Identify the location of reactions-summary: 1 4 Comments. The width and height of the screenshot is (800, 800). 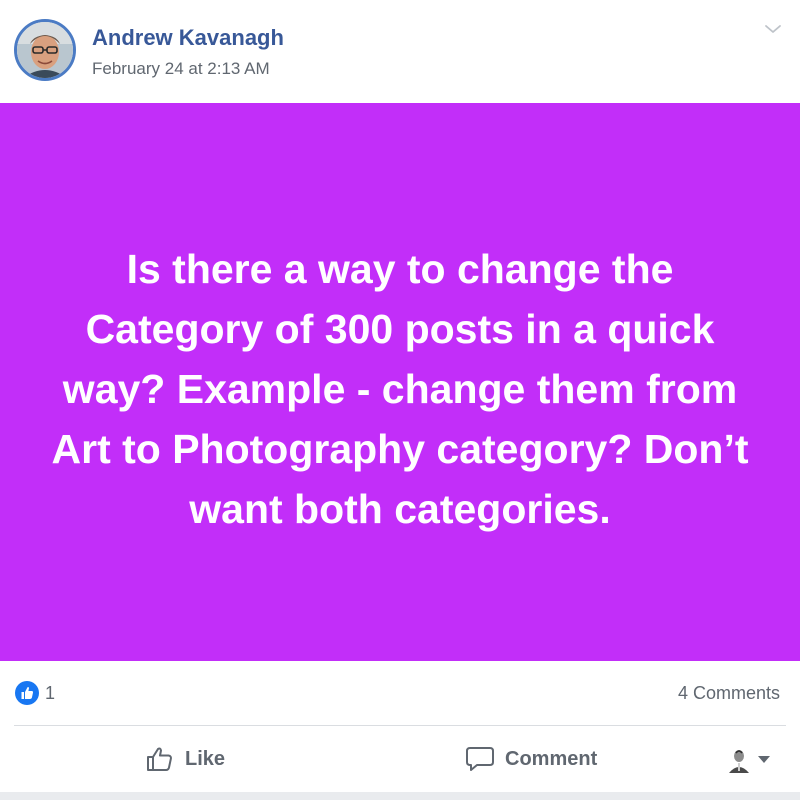
(400, 693).